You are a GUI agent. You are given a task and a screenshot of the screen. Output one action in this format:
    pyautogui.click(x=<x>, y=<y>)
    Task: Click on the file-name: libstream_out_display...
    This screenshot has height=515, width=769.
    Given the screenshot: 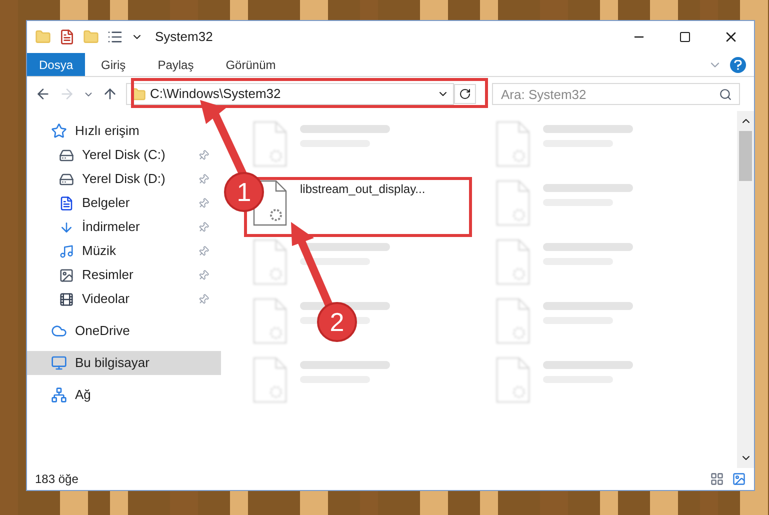 What is the action you would take?
    pyautogui.click(x=363, y=189)
    